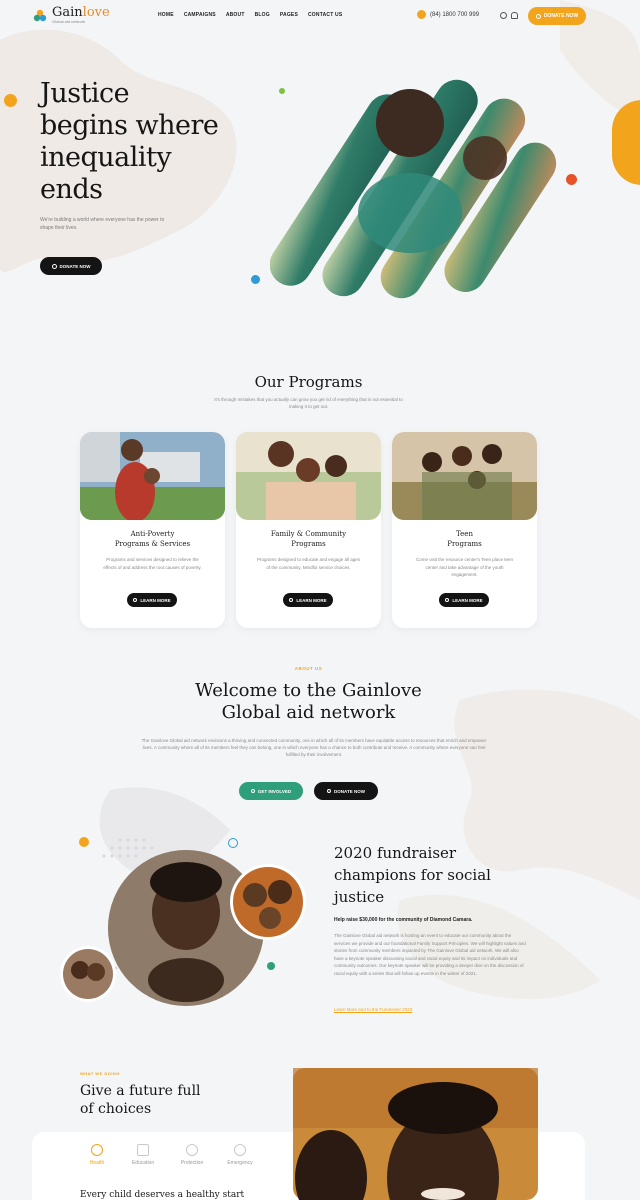 Image resolution: width=640 pixels, height=1200 pixels. Describe the element at coordinates (152, 539) in the screenshot. I see `program-card-title: Anti-Poverty Programs & Services` at that location.